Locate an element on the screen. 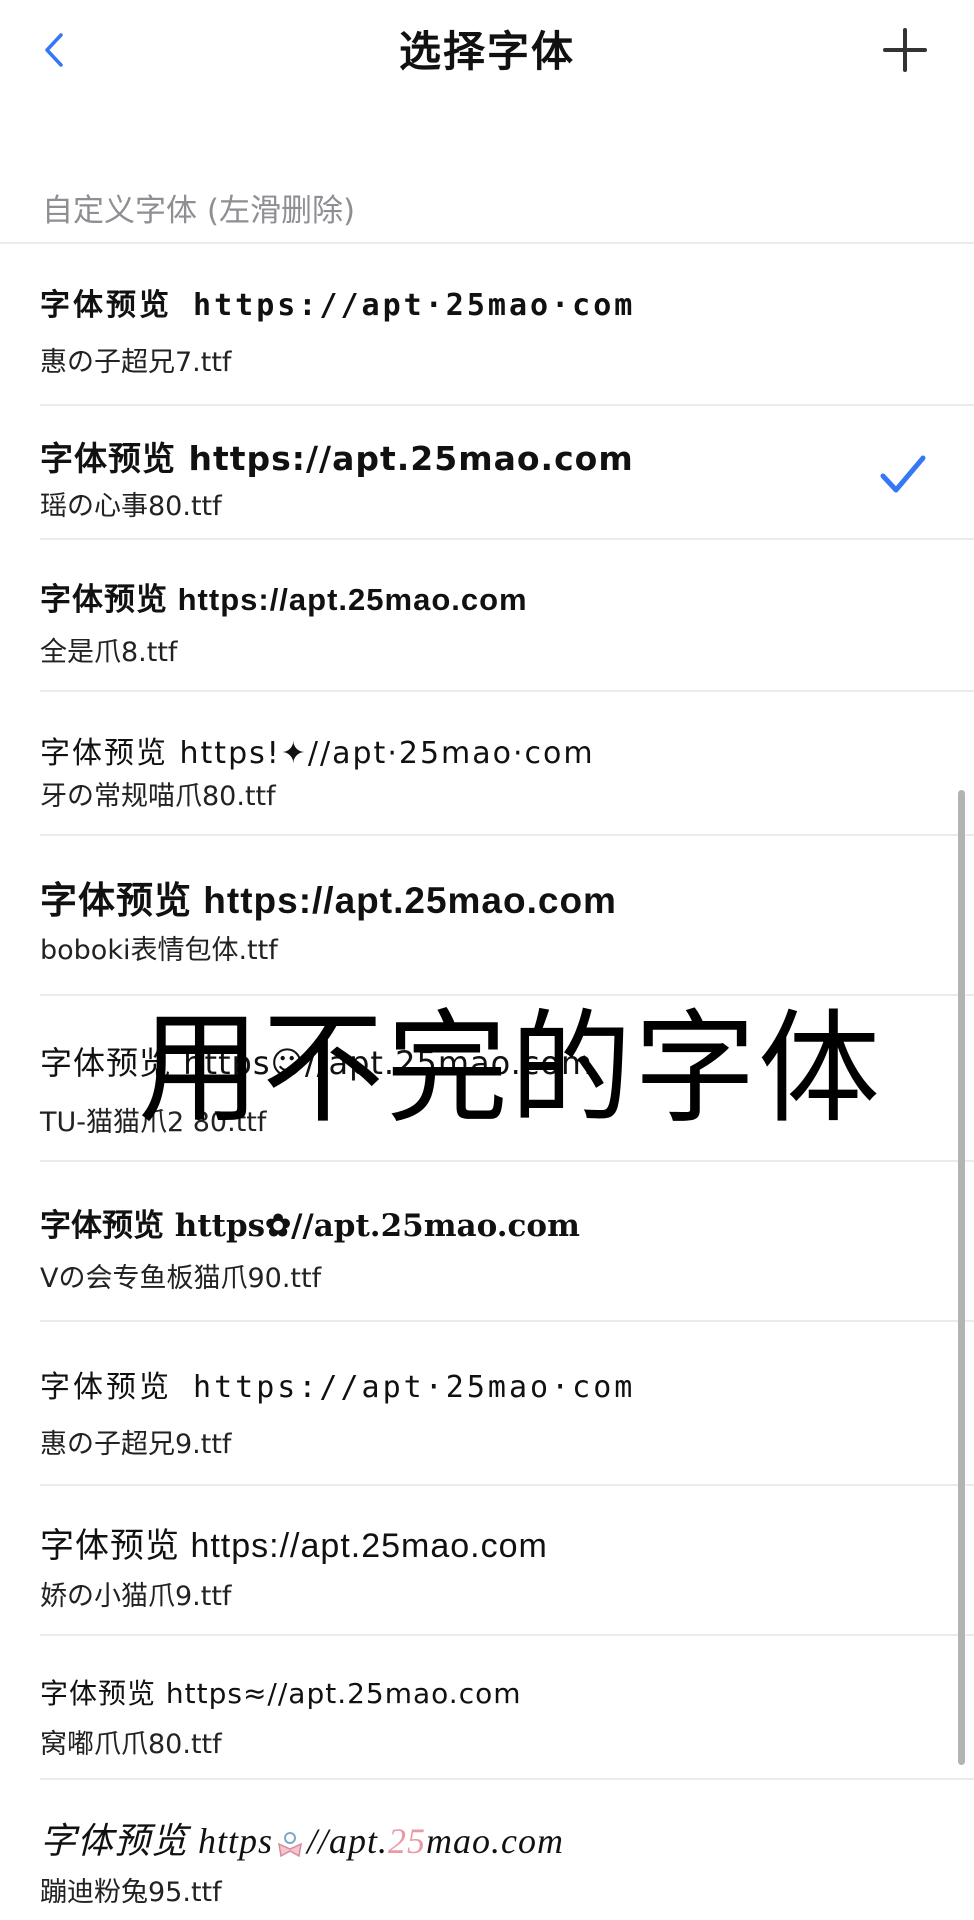  font-filename: 瑶の心事80.ttf is located at coordinates (131, 506).